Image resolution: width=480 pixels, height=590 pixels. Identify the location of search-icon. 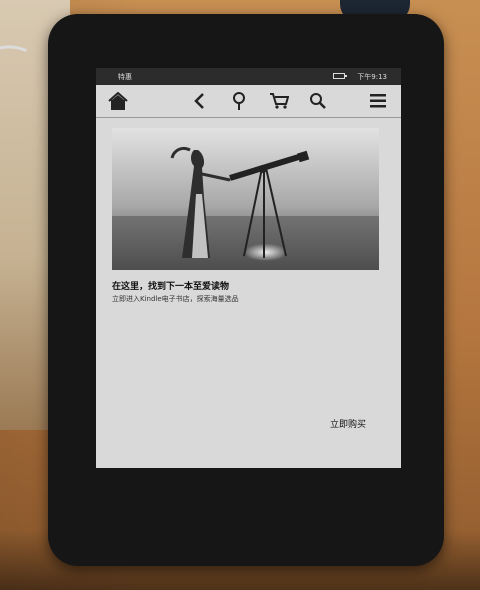
(318, 101).